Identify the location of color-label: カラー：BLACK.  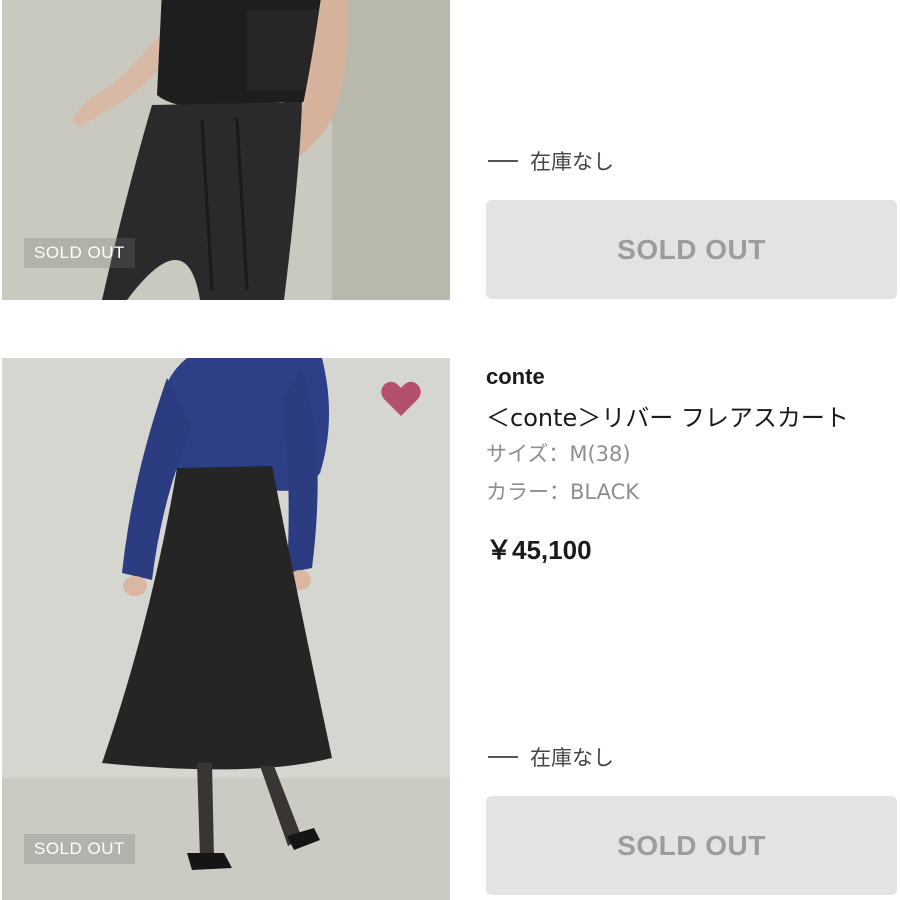
(563, 492).